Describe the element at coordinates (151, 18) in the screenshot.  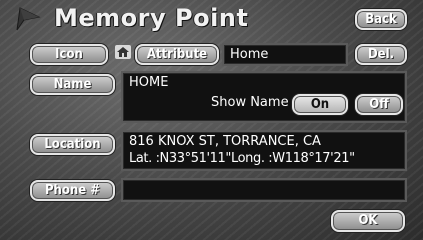
I see `page-title: Memory Point` at that location.